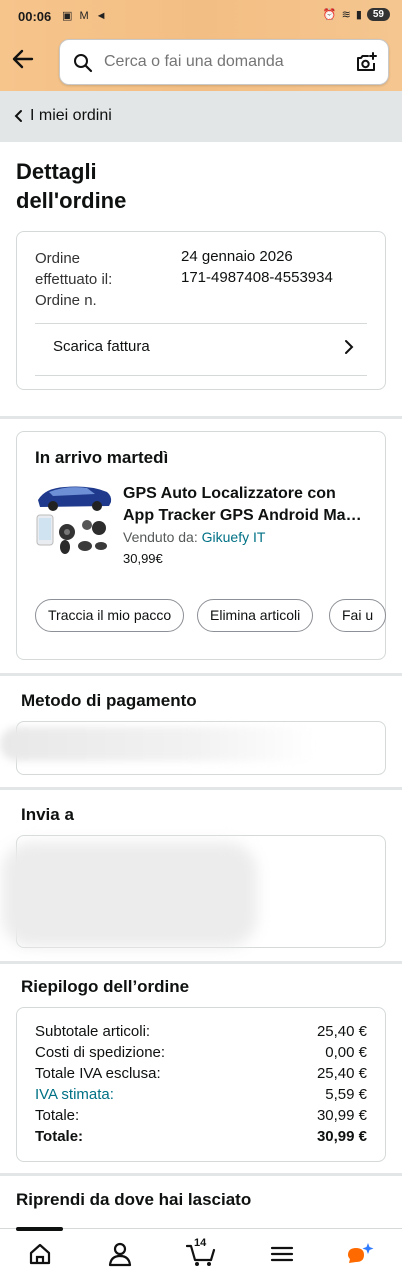  What do you see at coordinates (234, 537) in the screenshot?
I see `seller-link: Gikuefy IT` at bounding box center [234, 537].